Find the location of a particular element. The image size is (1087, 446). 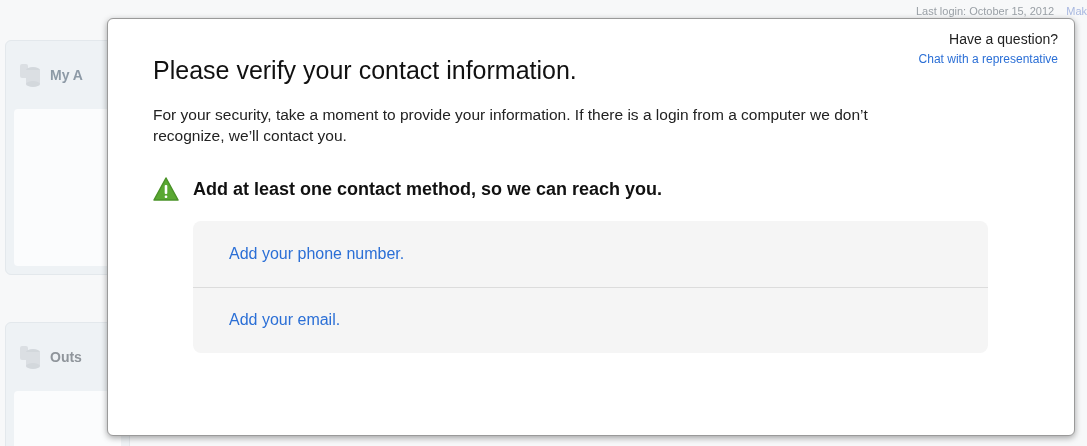

panel-title: My A is located at coordinates (66, 75).